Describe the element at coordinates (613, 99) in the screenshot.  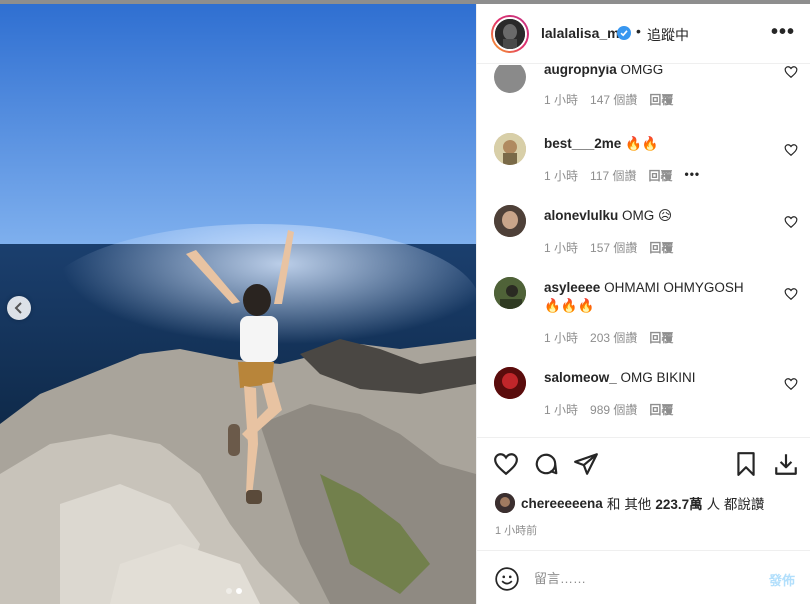
I see `comment-likes: 147 個讚` at that location.